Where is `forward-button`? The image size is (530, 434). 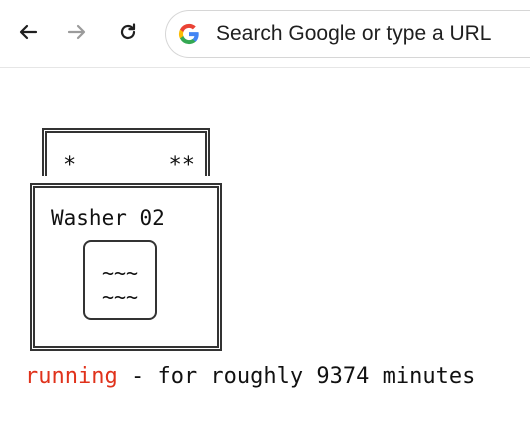
forward-button is located at coordinates (77, 32).